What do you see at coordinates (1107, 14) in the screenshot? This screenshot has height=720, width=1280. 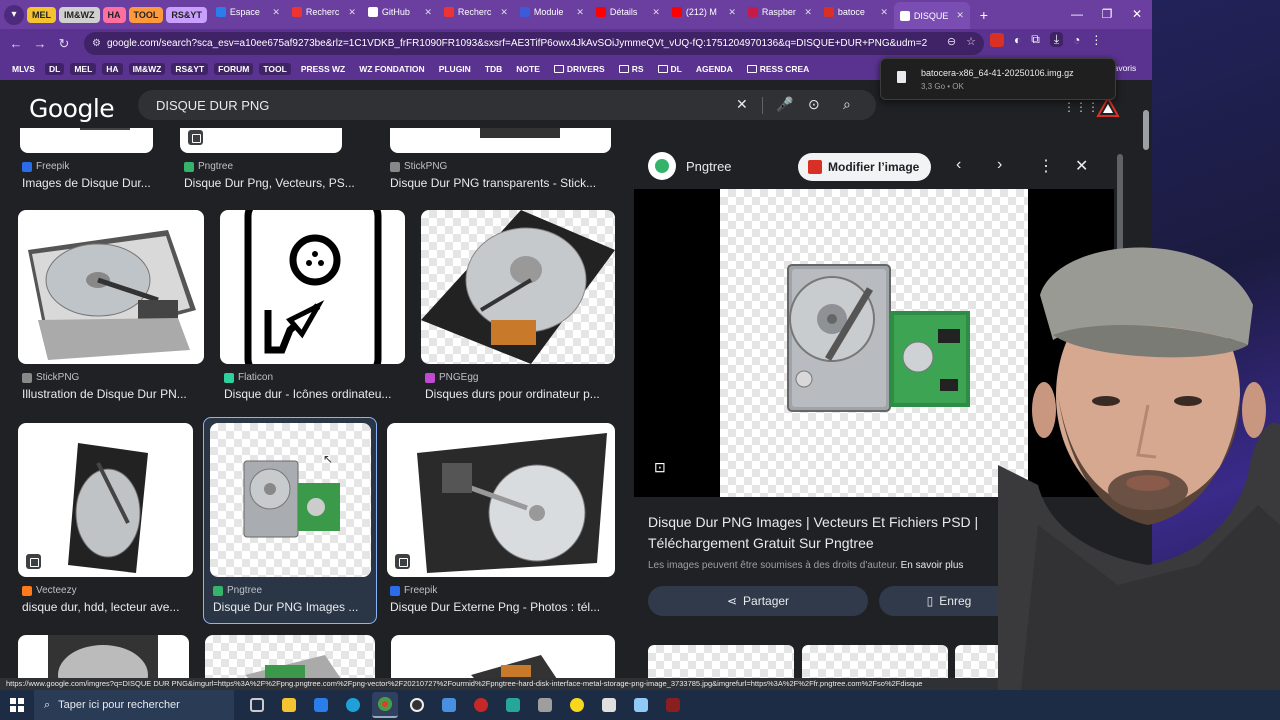 I see `restore-button: ❐` at bounding box center [1107, 14].